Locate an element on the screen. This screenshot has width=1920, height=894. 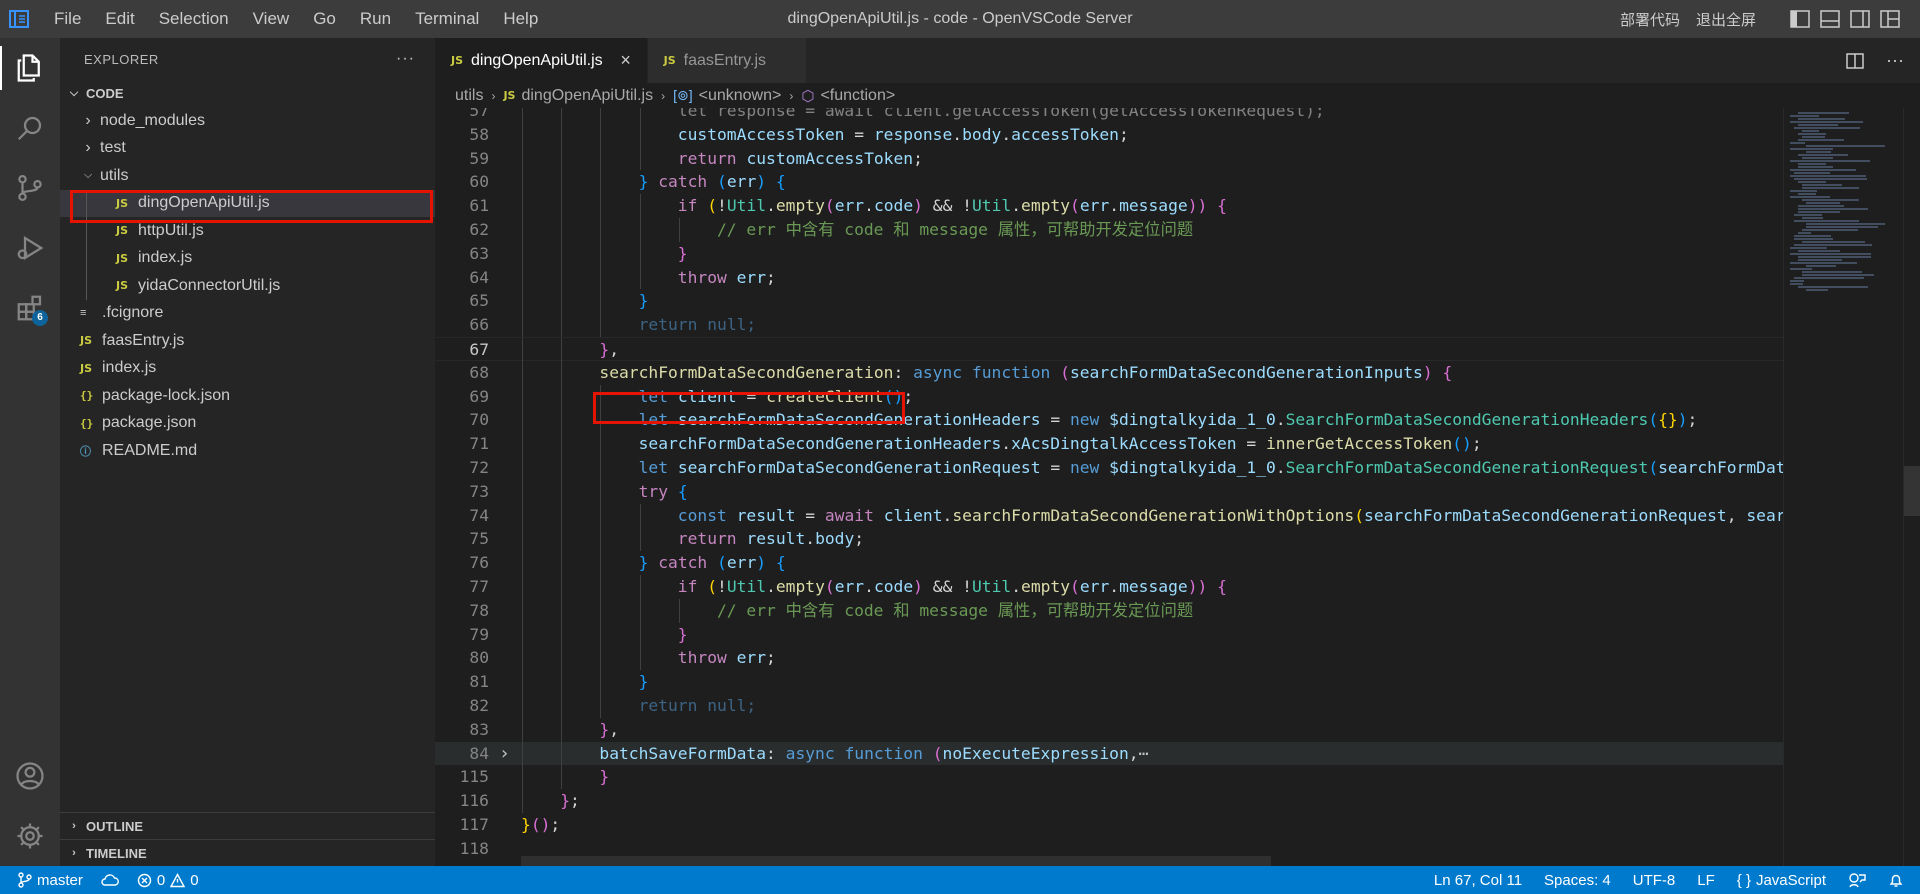
search-activity is located at coordinates (30, 128).